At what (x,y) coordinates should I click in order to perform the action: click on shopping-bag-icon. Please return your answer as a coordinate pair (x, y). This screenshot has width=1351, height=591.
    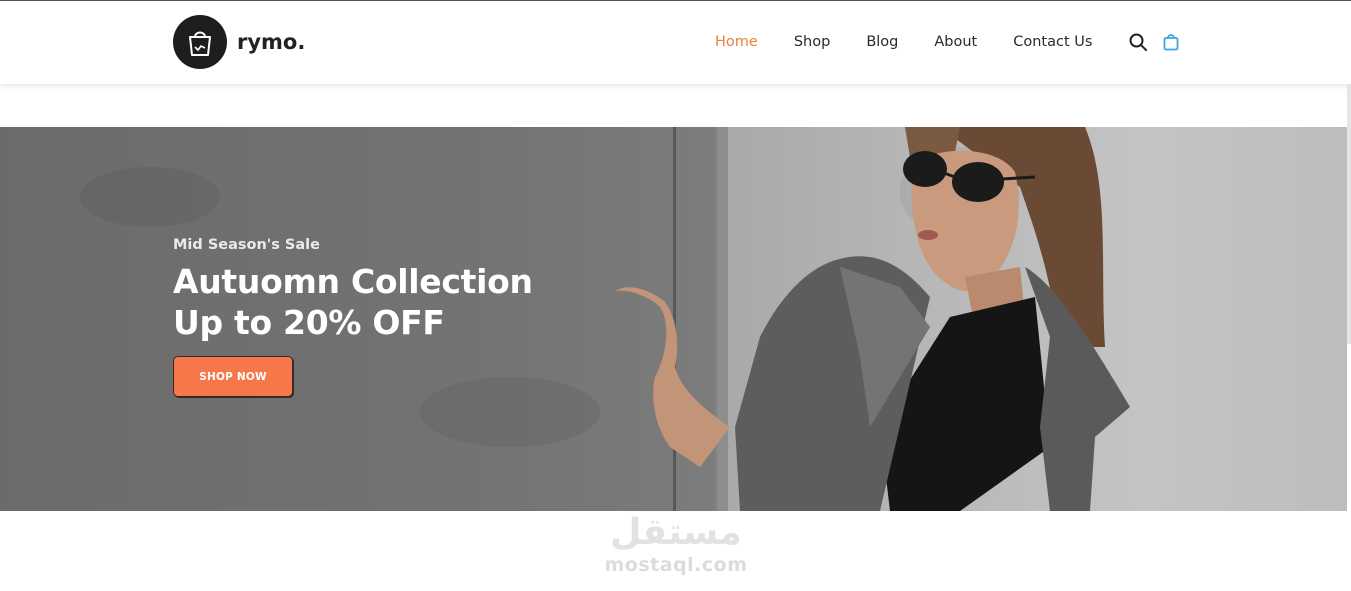
    Looking at the image, I should click on (200, 42).